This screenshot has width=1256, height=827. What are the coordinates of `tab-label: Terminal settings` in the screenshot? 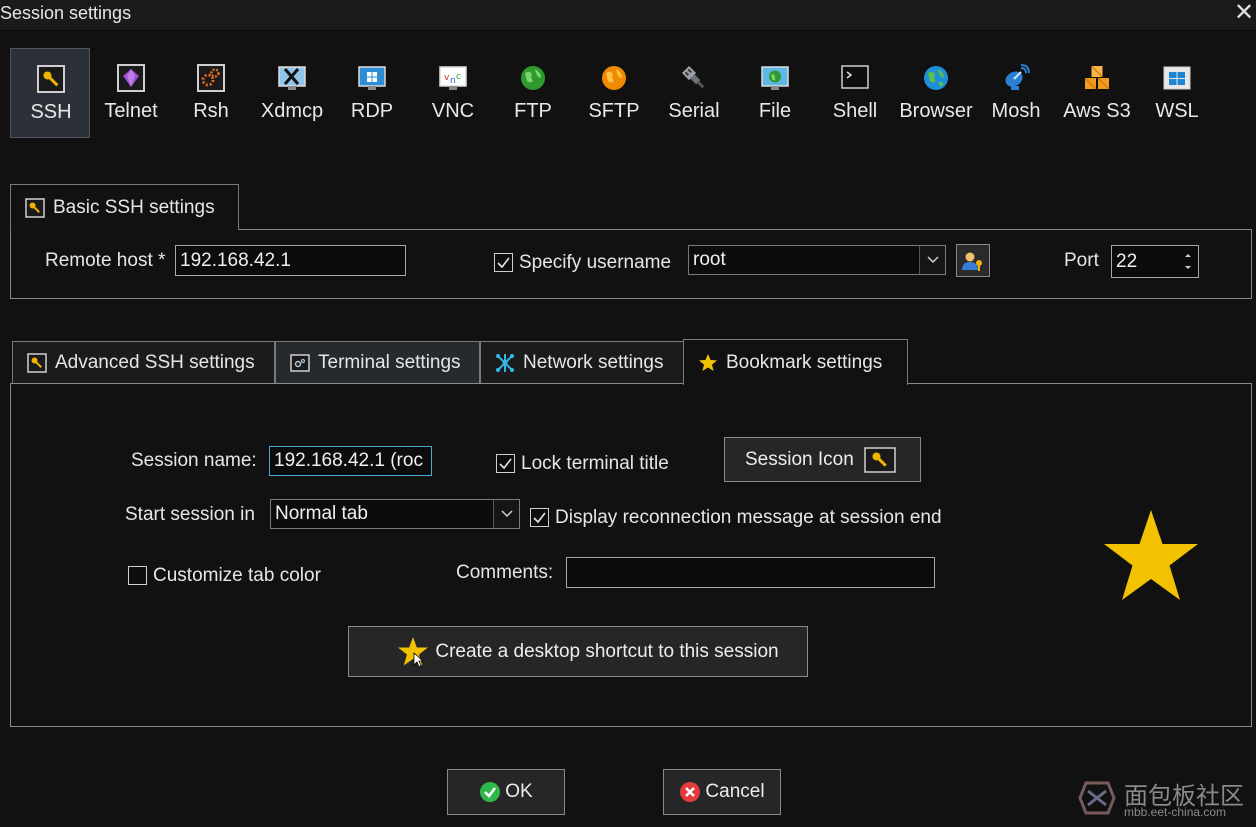 It's located at (389, 362).